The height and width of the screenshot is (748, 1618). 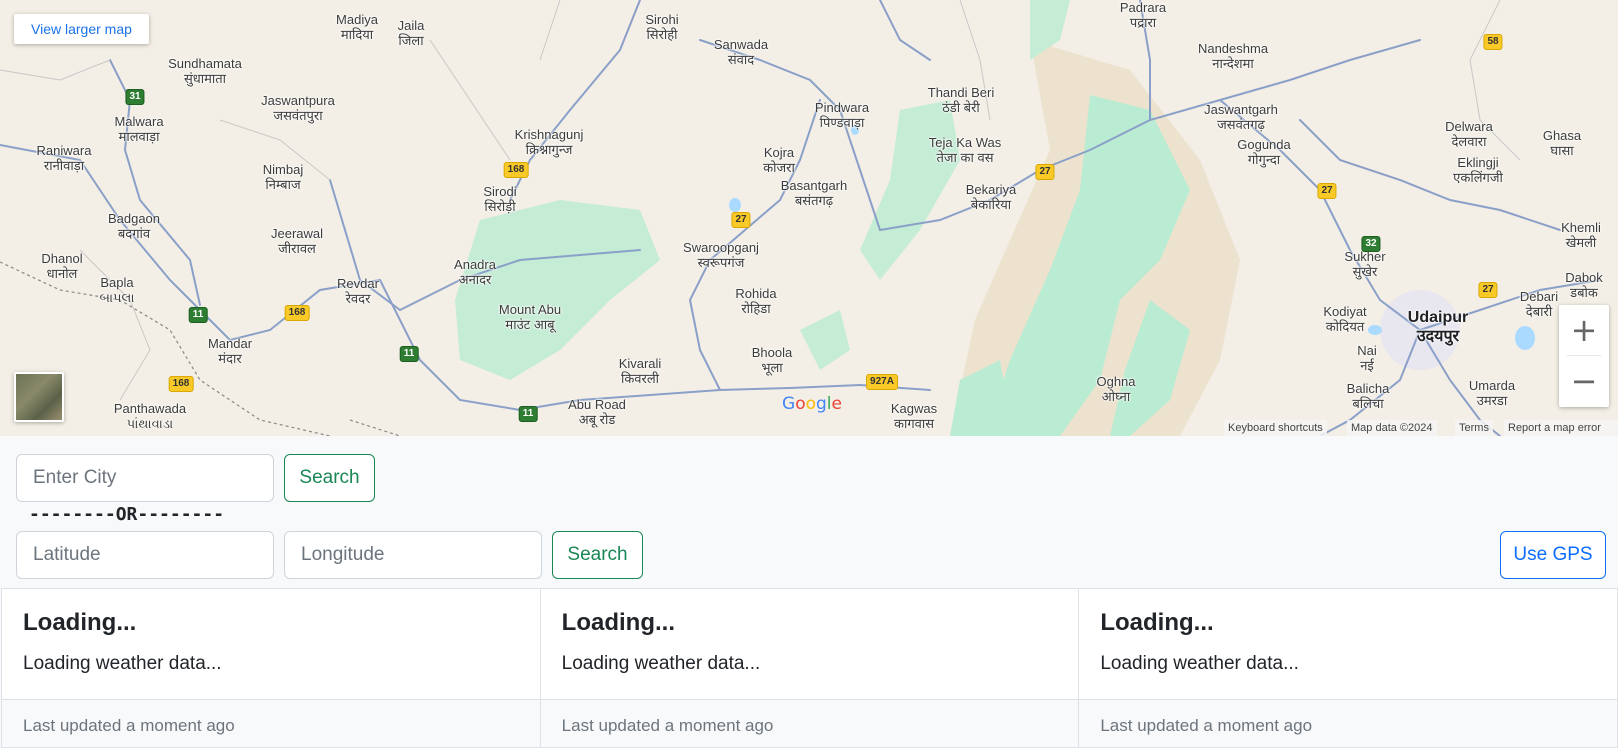 I want to click on map-place-label: Bapla બાપલા, so click(x=116, y=290).